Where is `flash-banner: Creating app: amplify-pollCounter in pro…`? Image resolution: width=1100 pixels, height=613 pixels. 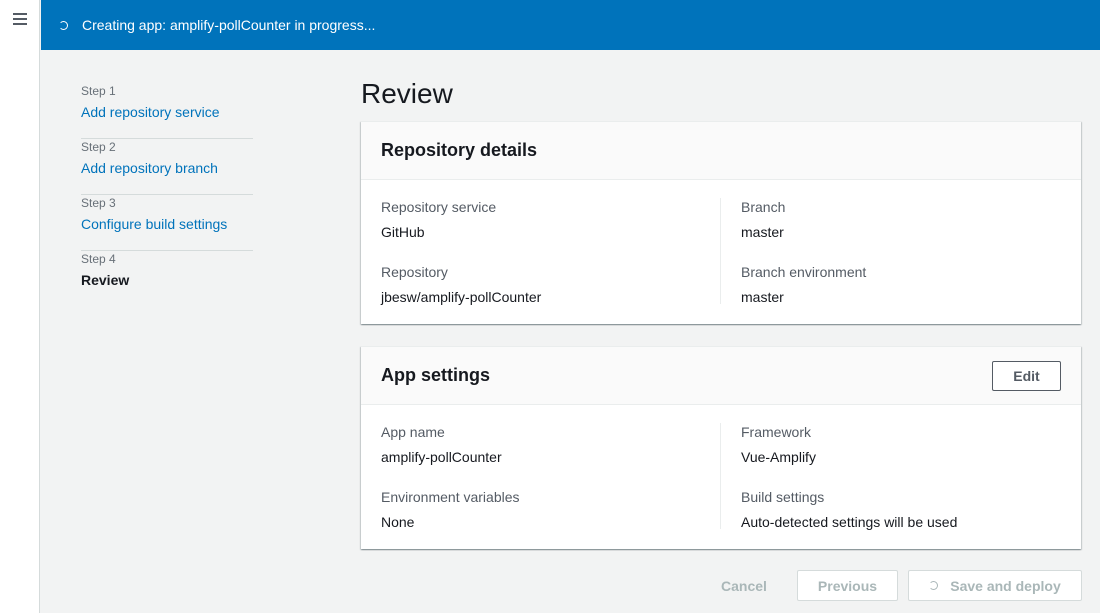
flash-banner: Creating app: amplify-pollCounter in pro… is located at coordinates (570, 25).